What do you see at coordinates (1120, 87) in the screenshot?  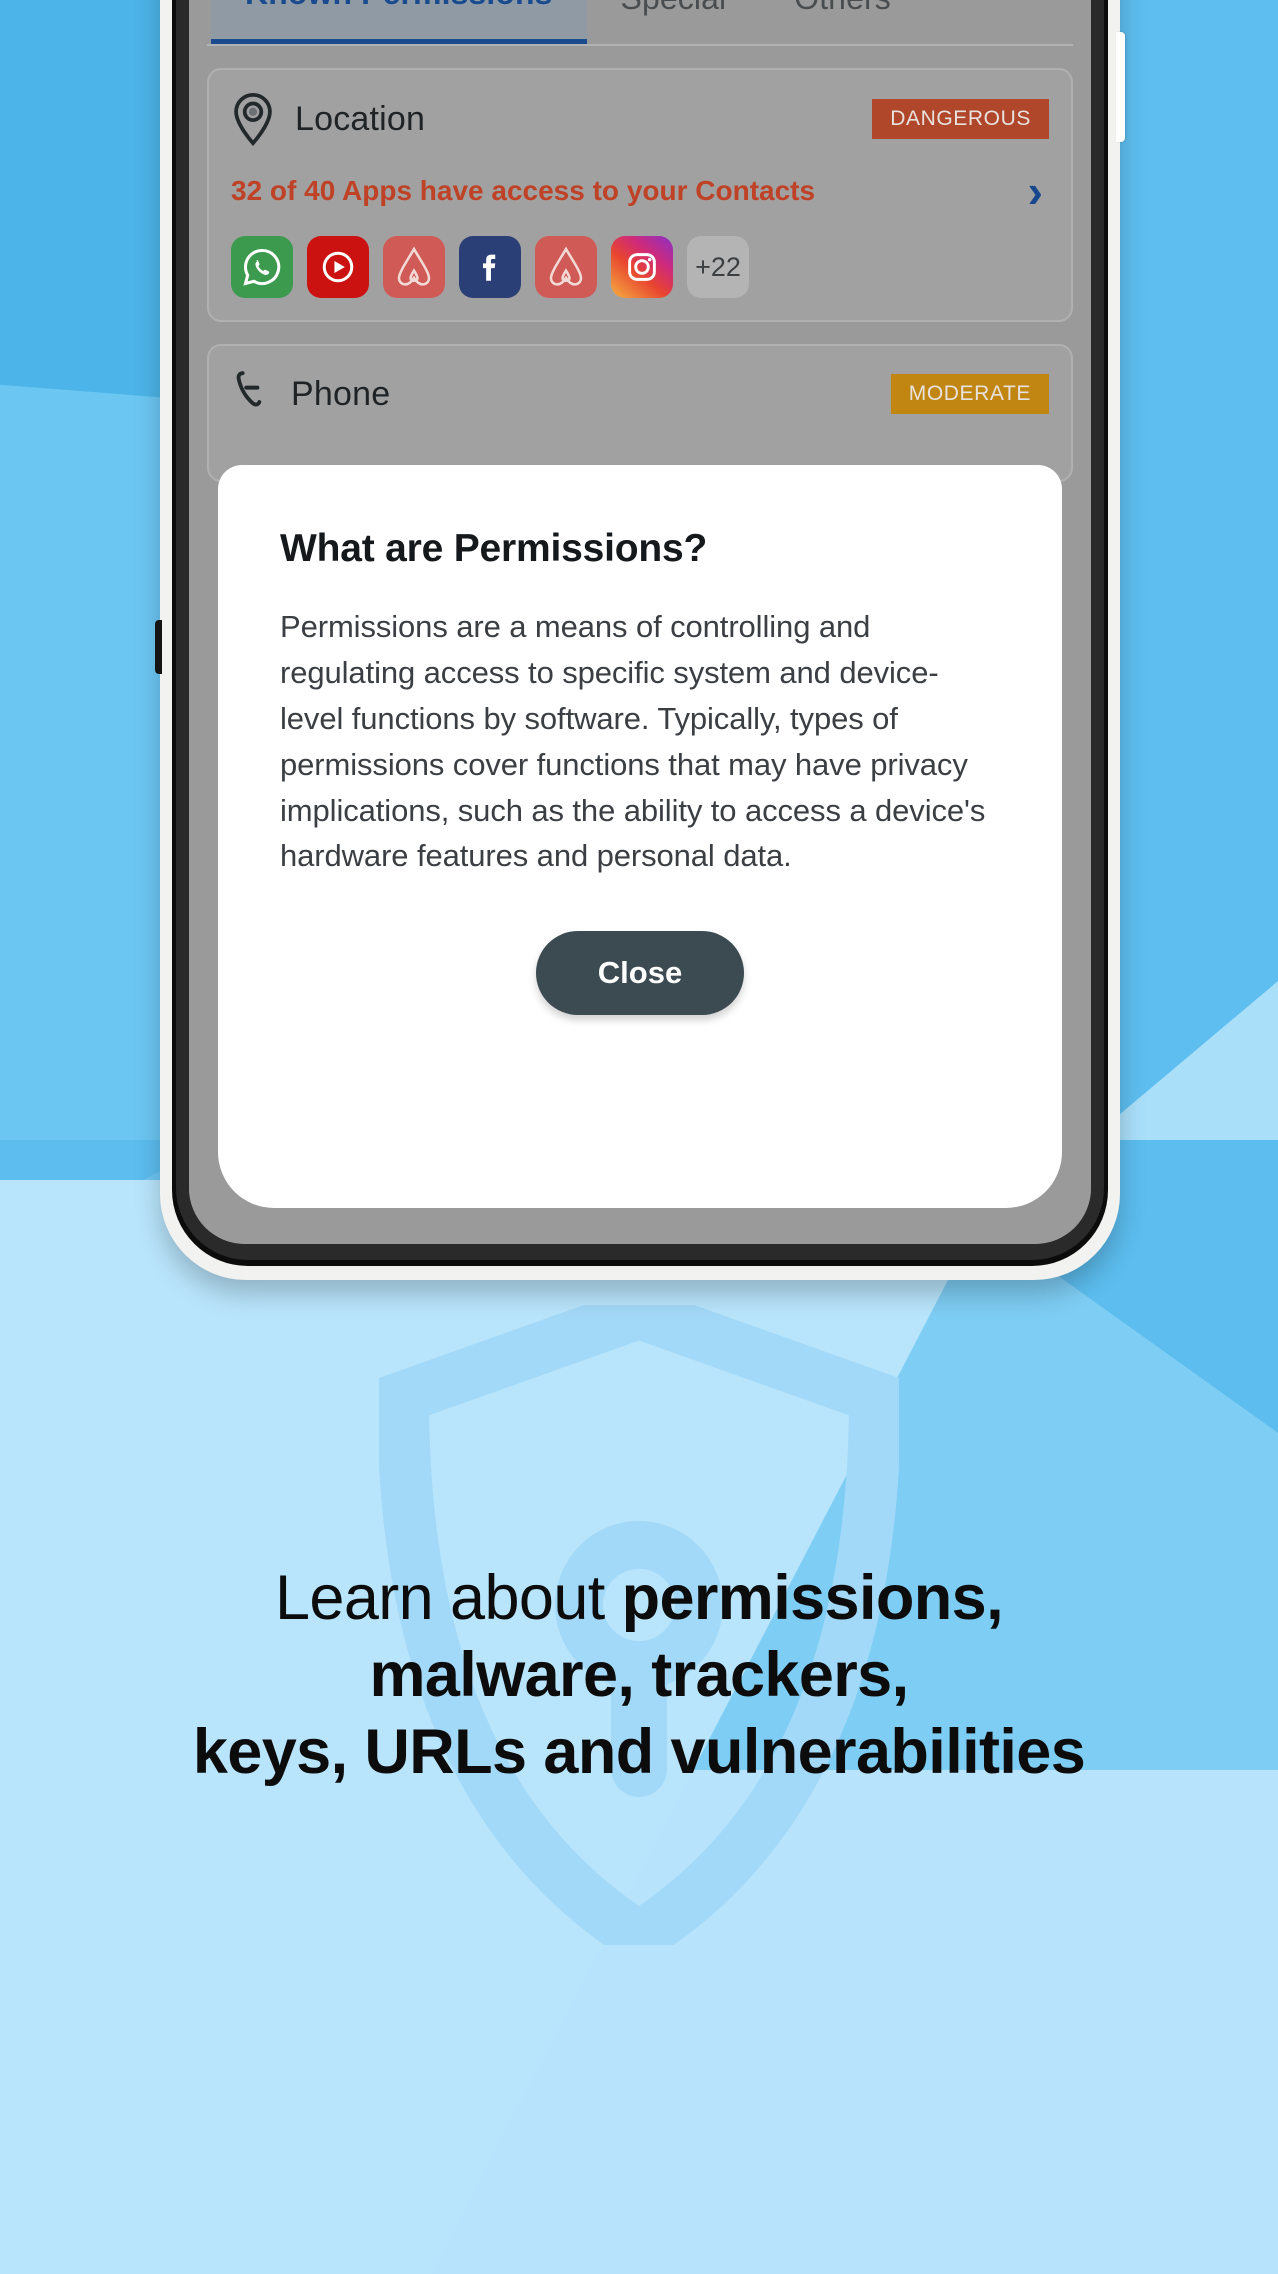 I see `phone-side-button-volume` at bounding box center [1120, 87].